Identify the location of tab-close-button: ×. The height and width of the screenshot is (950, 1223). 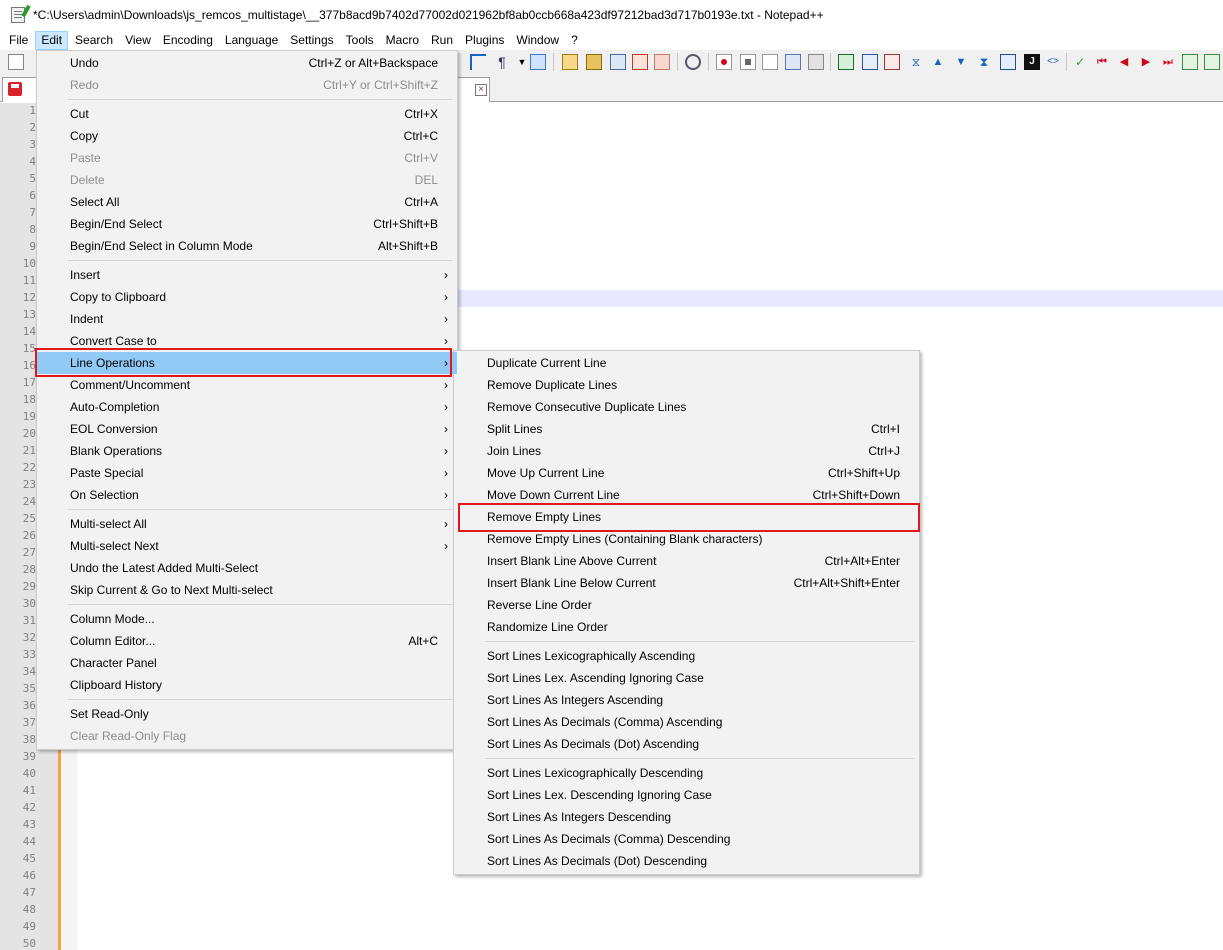
(481, 90).